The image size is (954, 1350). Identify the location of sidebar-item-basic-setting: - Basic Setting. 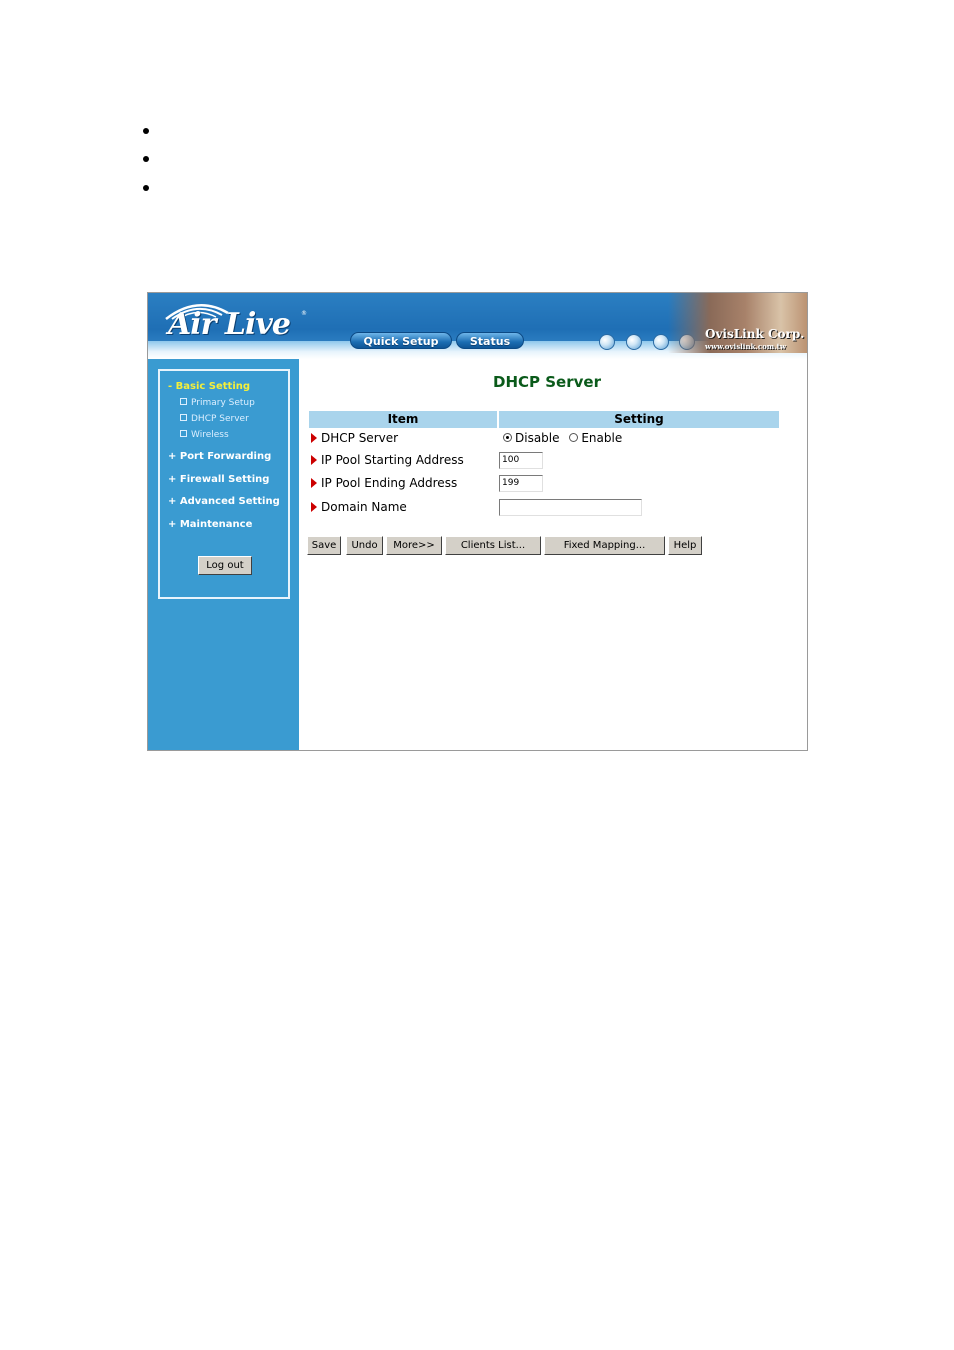
(209, 386).